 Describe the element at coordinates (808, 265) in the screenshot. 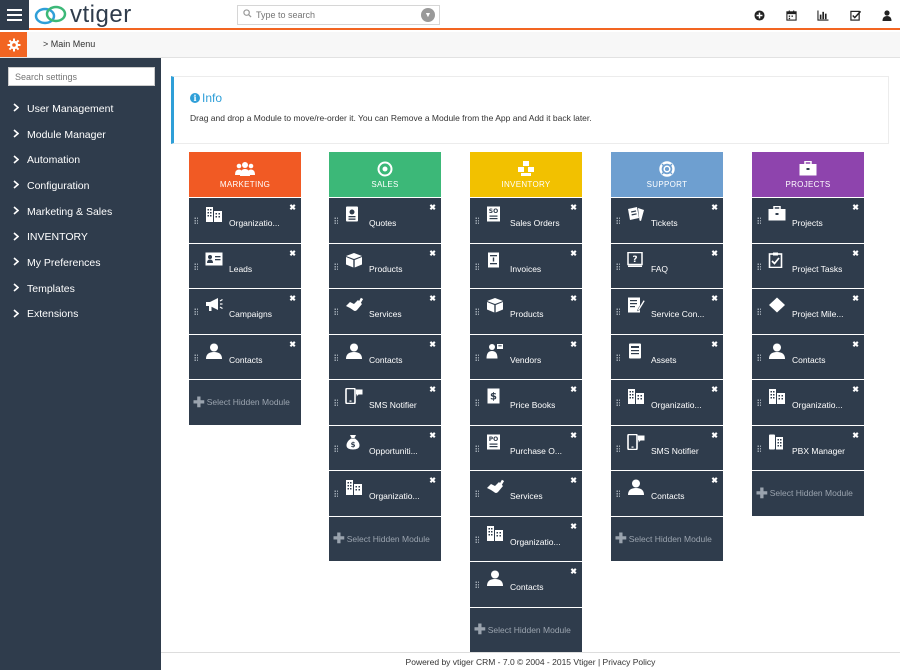

I see `module-tile: Project Tasks ✖` at that location.